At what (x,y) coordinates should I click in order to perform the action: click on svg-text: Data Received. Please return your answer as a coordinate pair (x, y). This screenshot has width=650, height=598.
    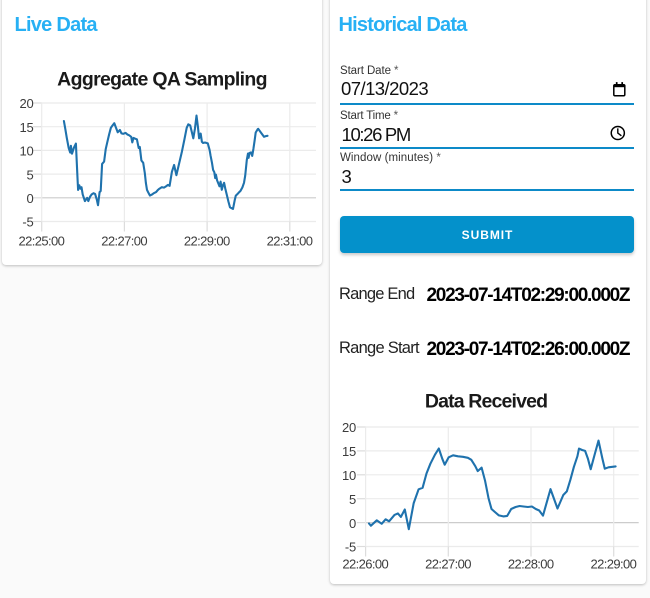
    Looking at the image, I should click on (486, 401).